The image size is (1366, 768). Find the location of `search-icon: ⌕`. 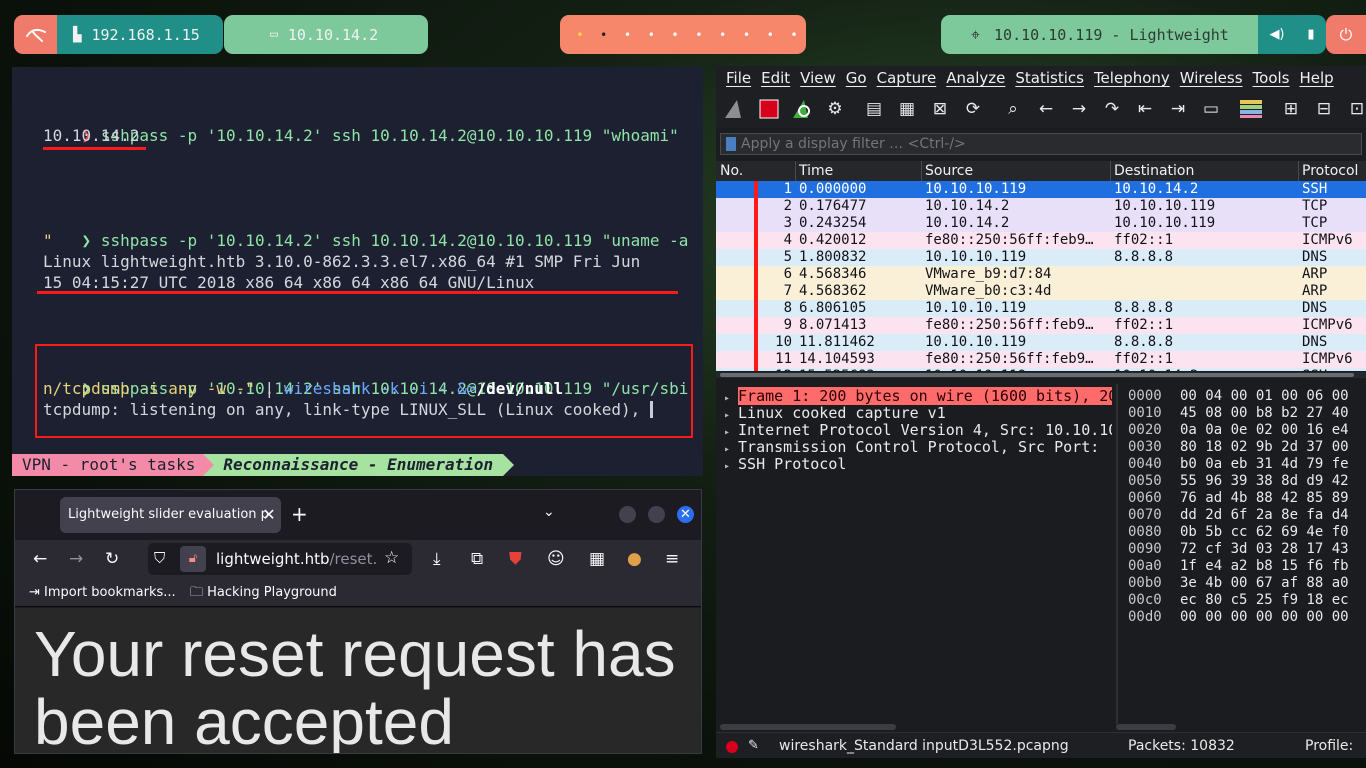

search-icon: ⌕ is located at coordinates (1013, 109).